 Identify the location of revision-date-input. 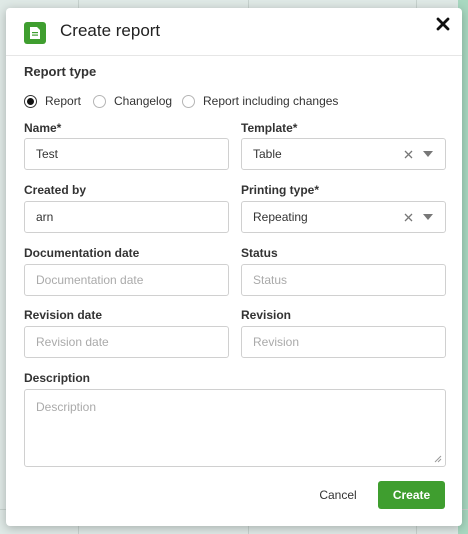
(126, 342).